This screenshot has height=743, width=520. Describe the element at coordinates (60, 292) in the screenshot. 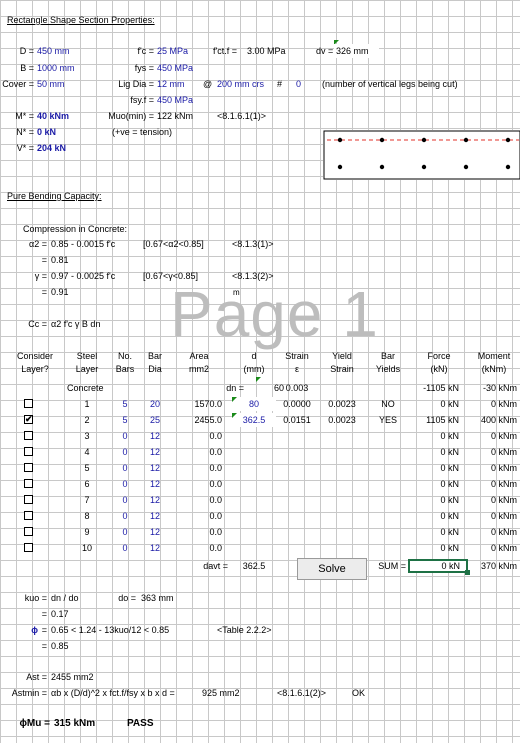

I see `gamma-value: 0.91` at that location.